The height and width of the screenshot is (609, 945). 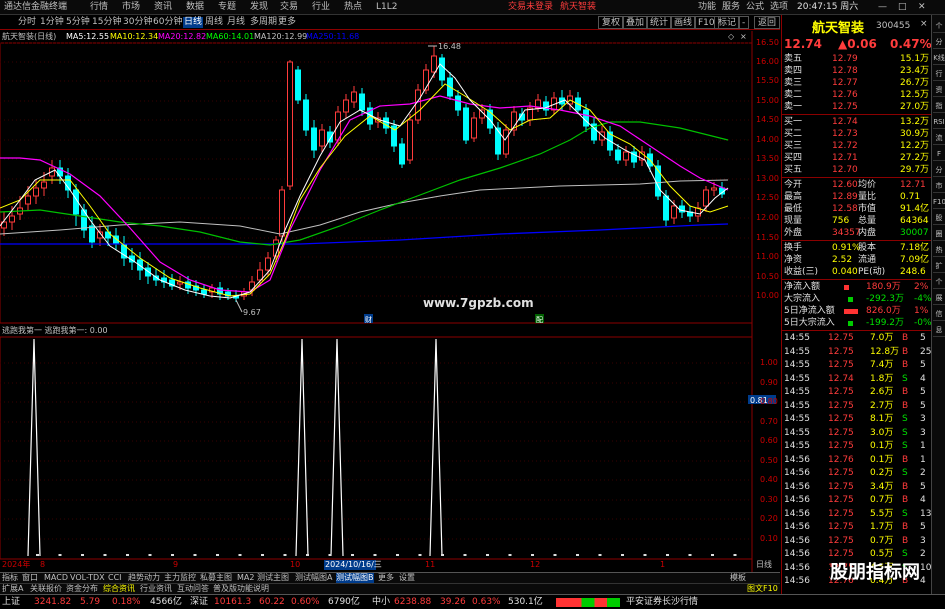 I want to click on menu-item-service: 服务, so click(x=731, y=7).